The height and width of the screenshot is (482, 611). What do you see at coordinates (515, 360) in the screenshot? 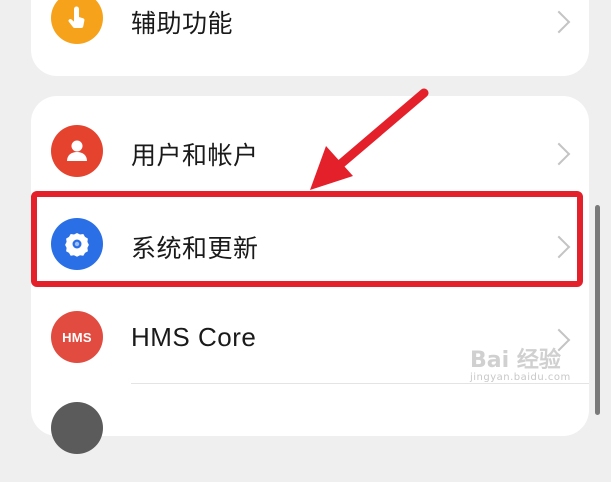
I see `watermark-main: Bai 经验` at bounding box center [515, 360].